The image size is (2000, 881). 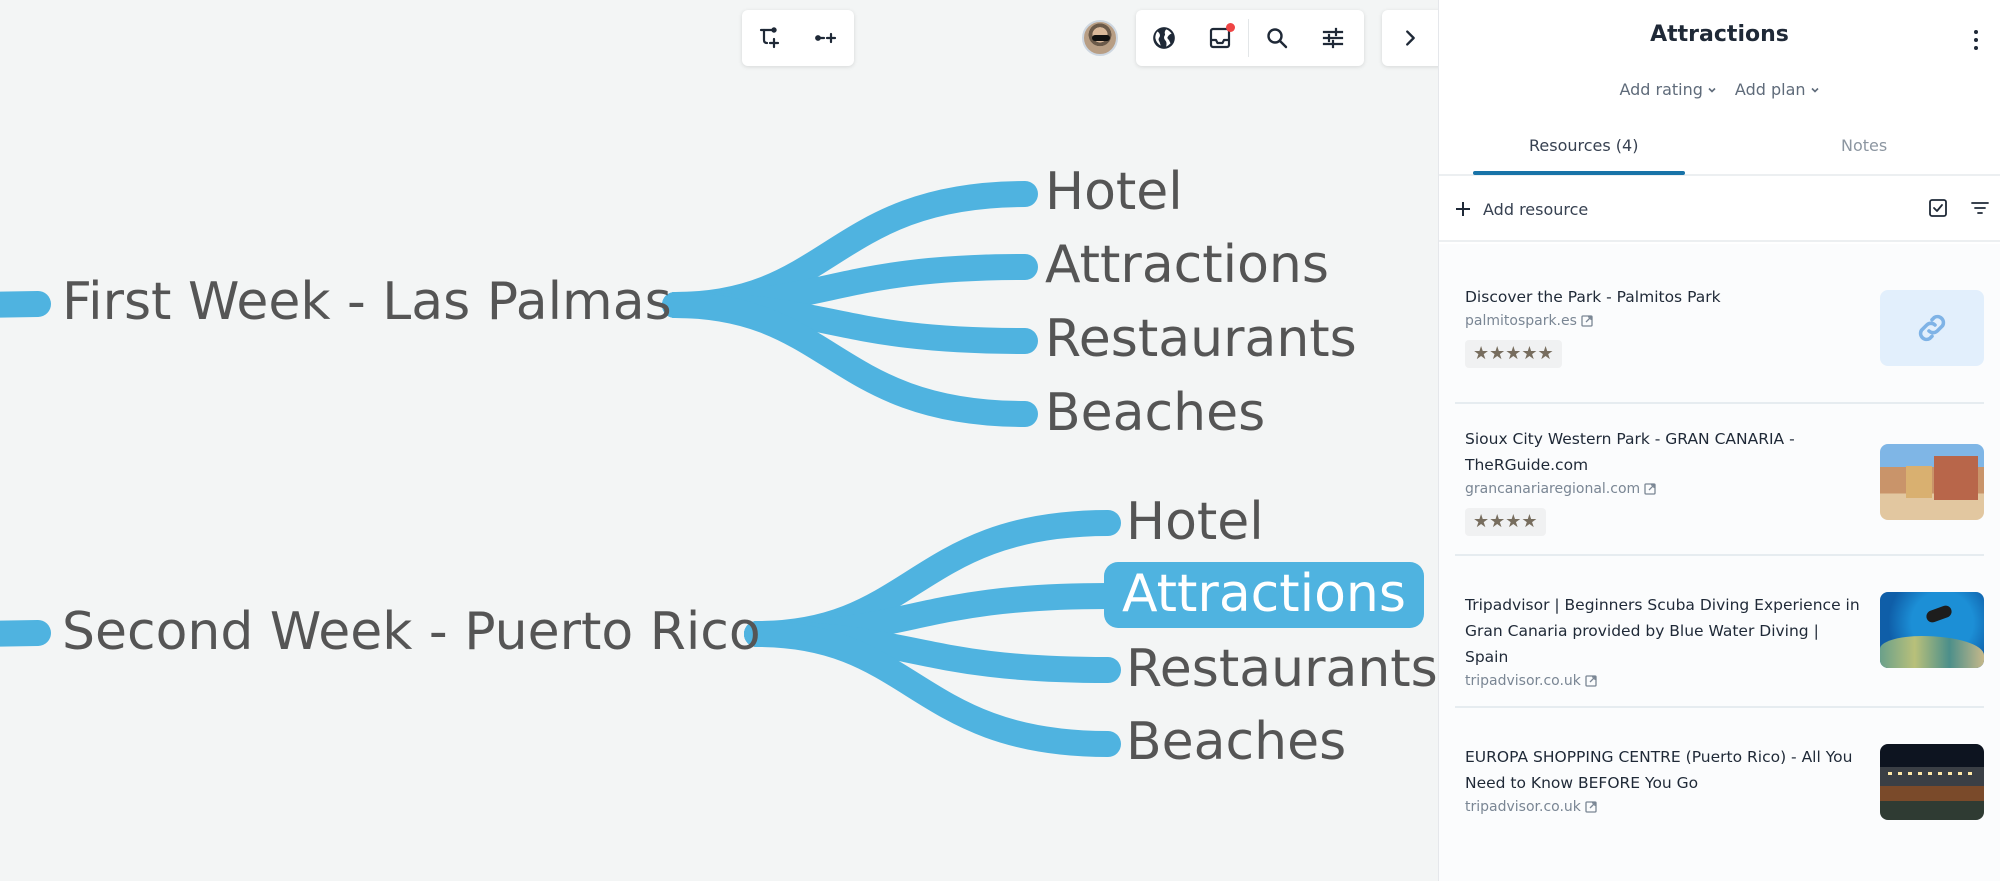 What do you see at coordinates (1521, 321) in the screenshot?
I see `resource-domain: palmitospark.es` at bounding box center [1521, 321].